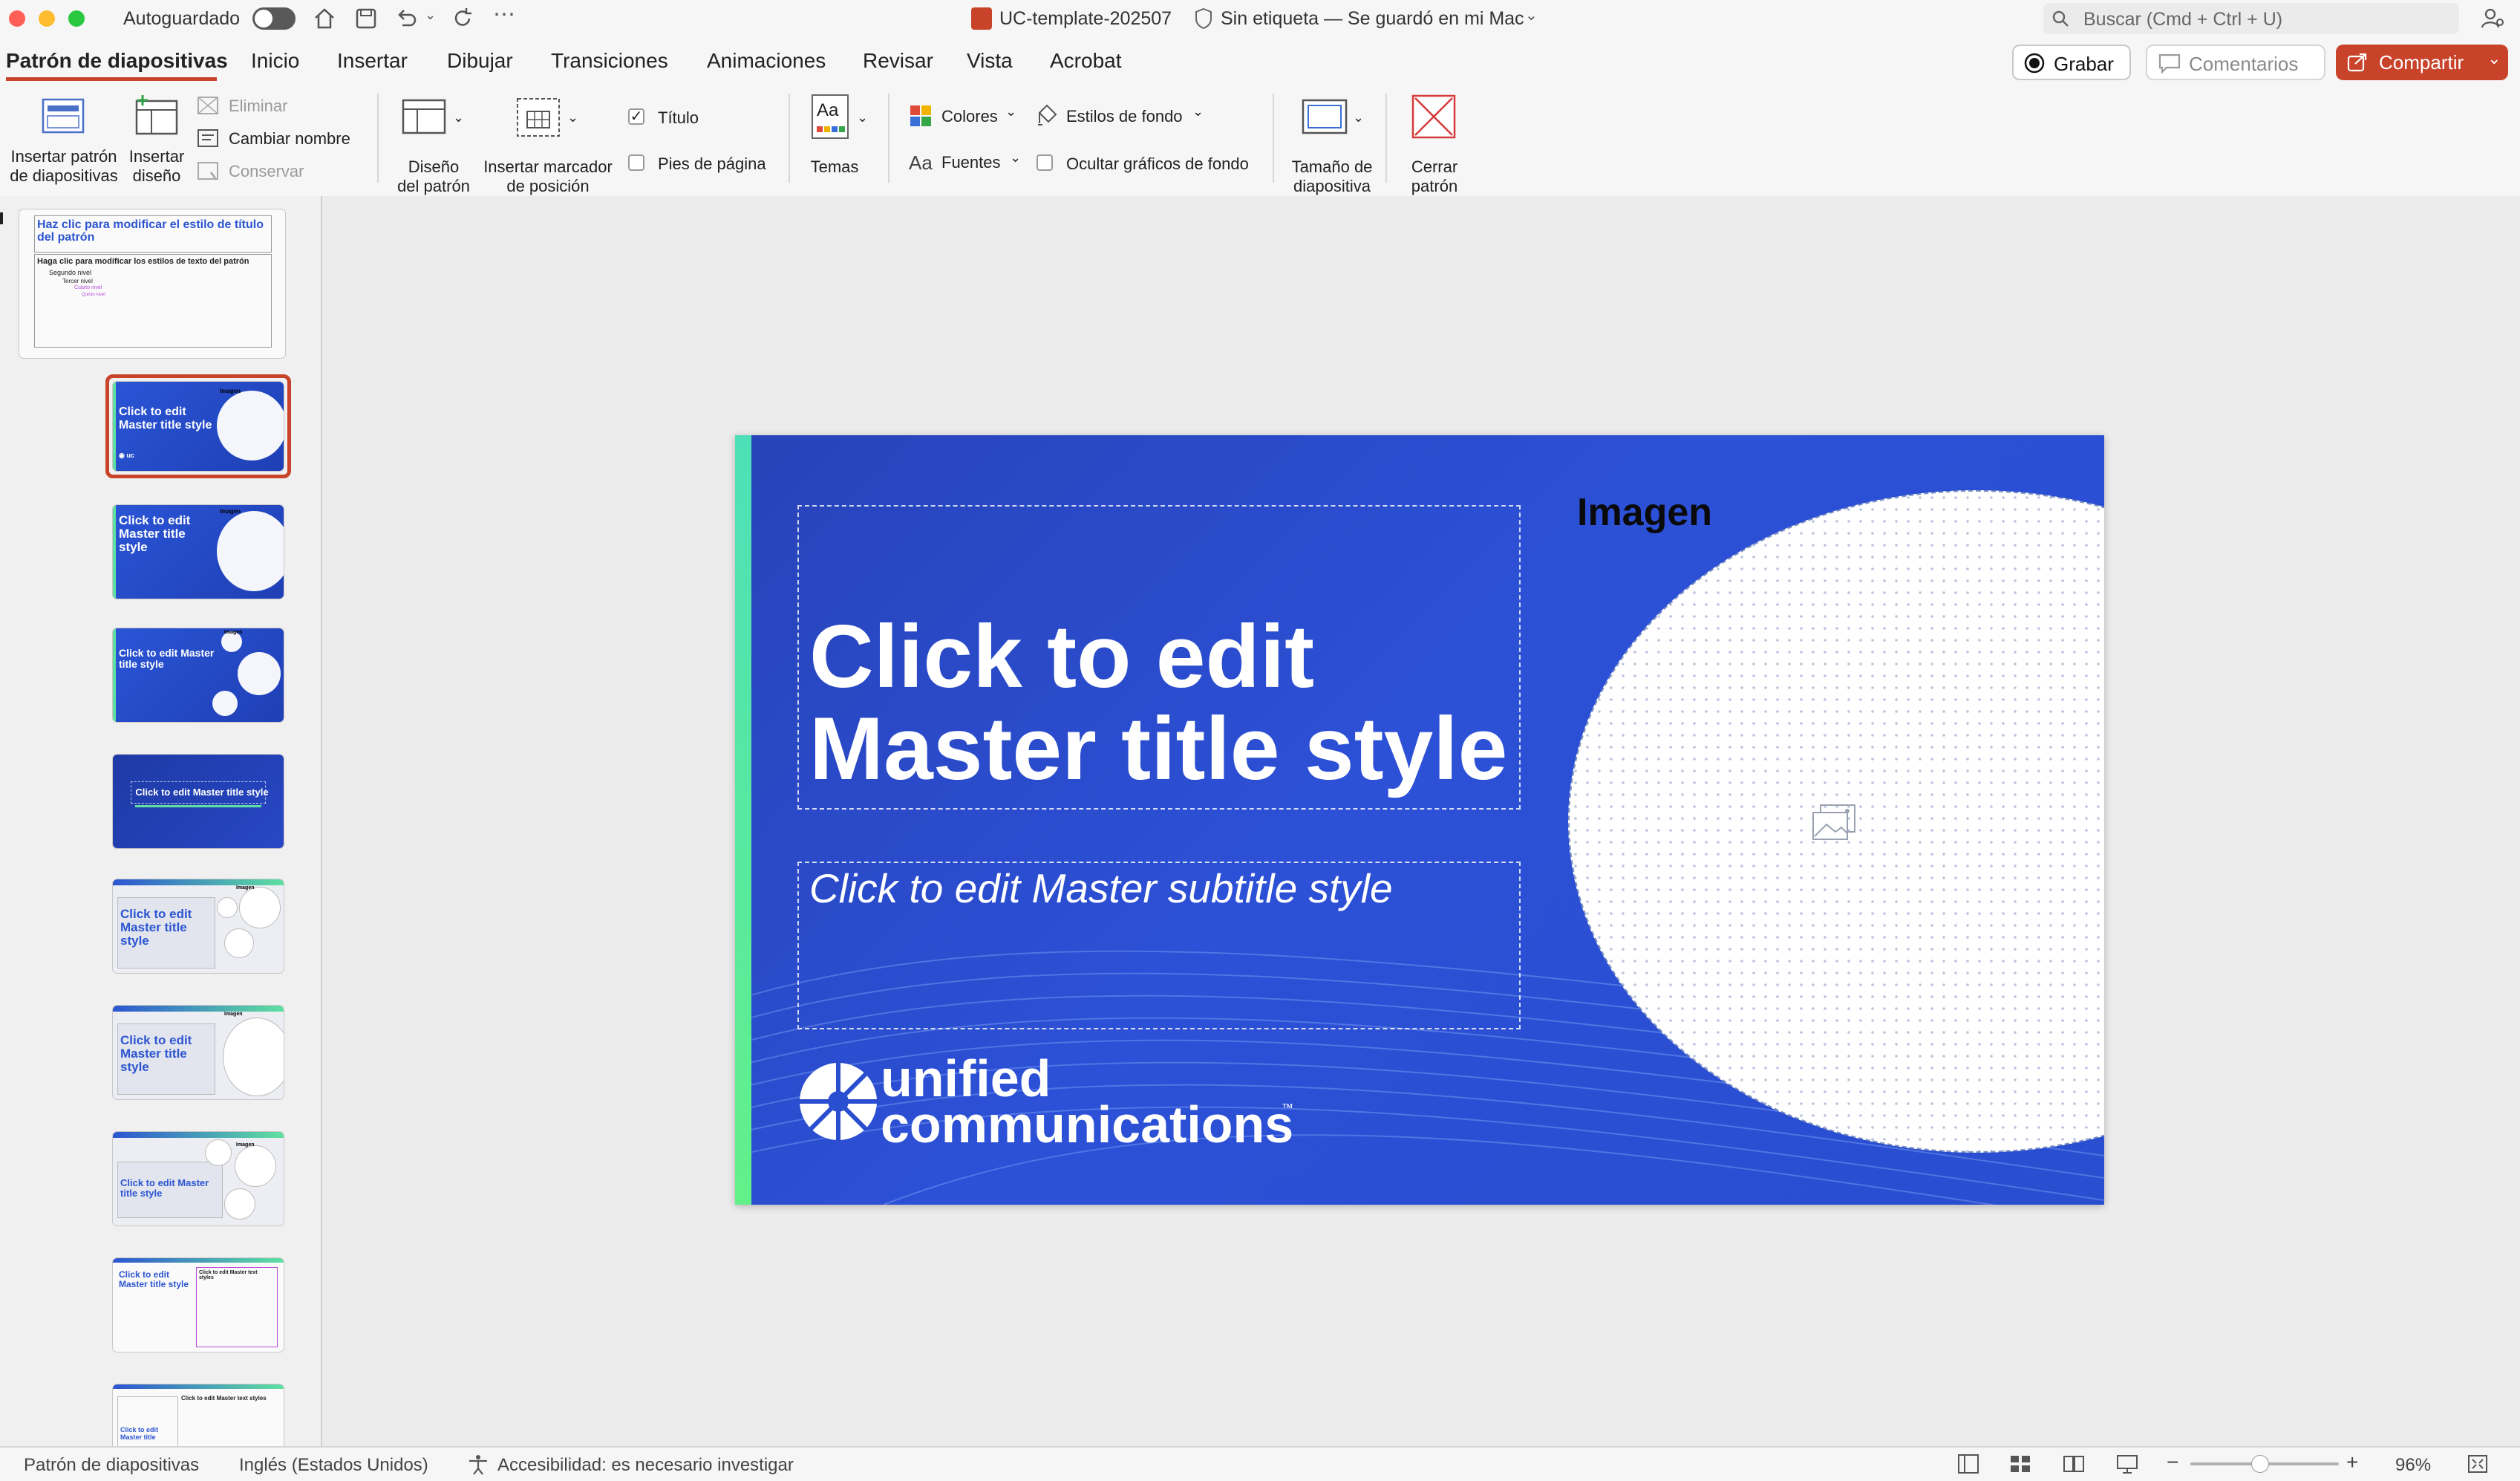 Image resolution: width=2520 pixels, height=1481 pixels. I want to click on themes-chevron-icon: ⌄, so click(862, 118).